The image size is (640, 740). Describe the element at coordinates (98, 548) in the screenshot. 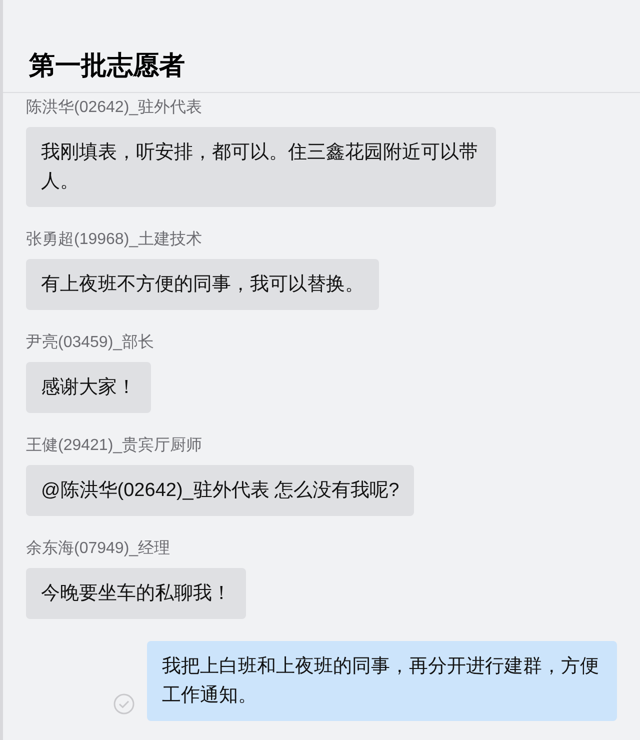

I see `sender-name: 余东海(07949)_经理` at that location.